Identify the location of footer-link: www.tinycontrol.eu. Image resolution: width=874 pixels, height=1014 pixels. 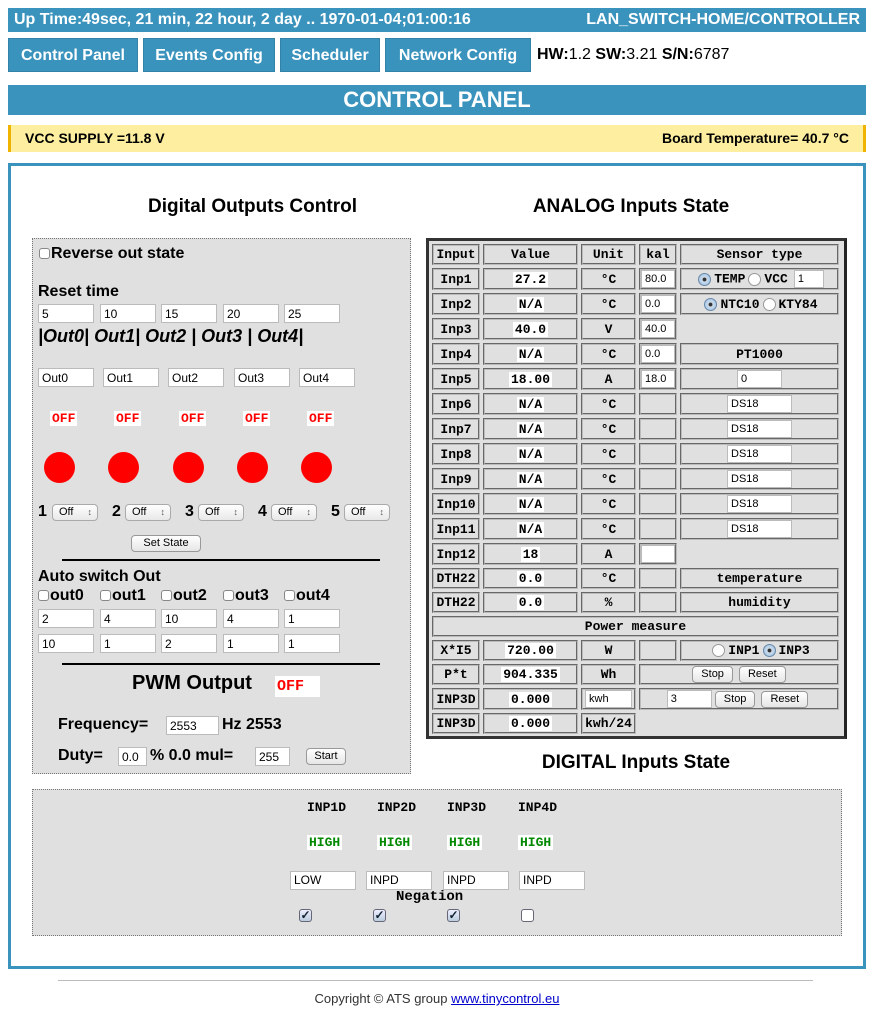
(505, 998).